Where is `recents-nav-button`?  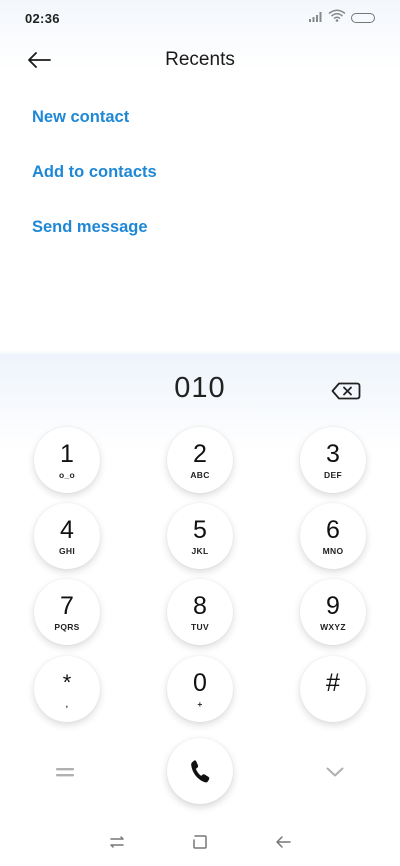 recents-nav-button is located at coordinates (117, 842).